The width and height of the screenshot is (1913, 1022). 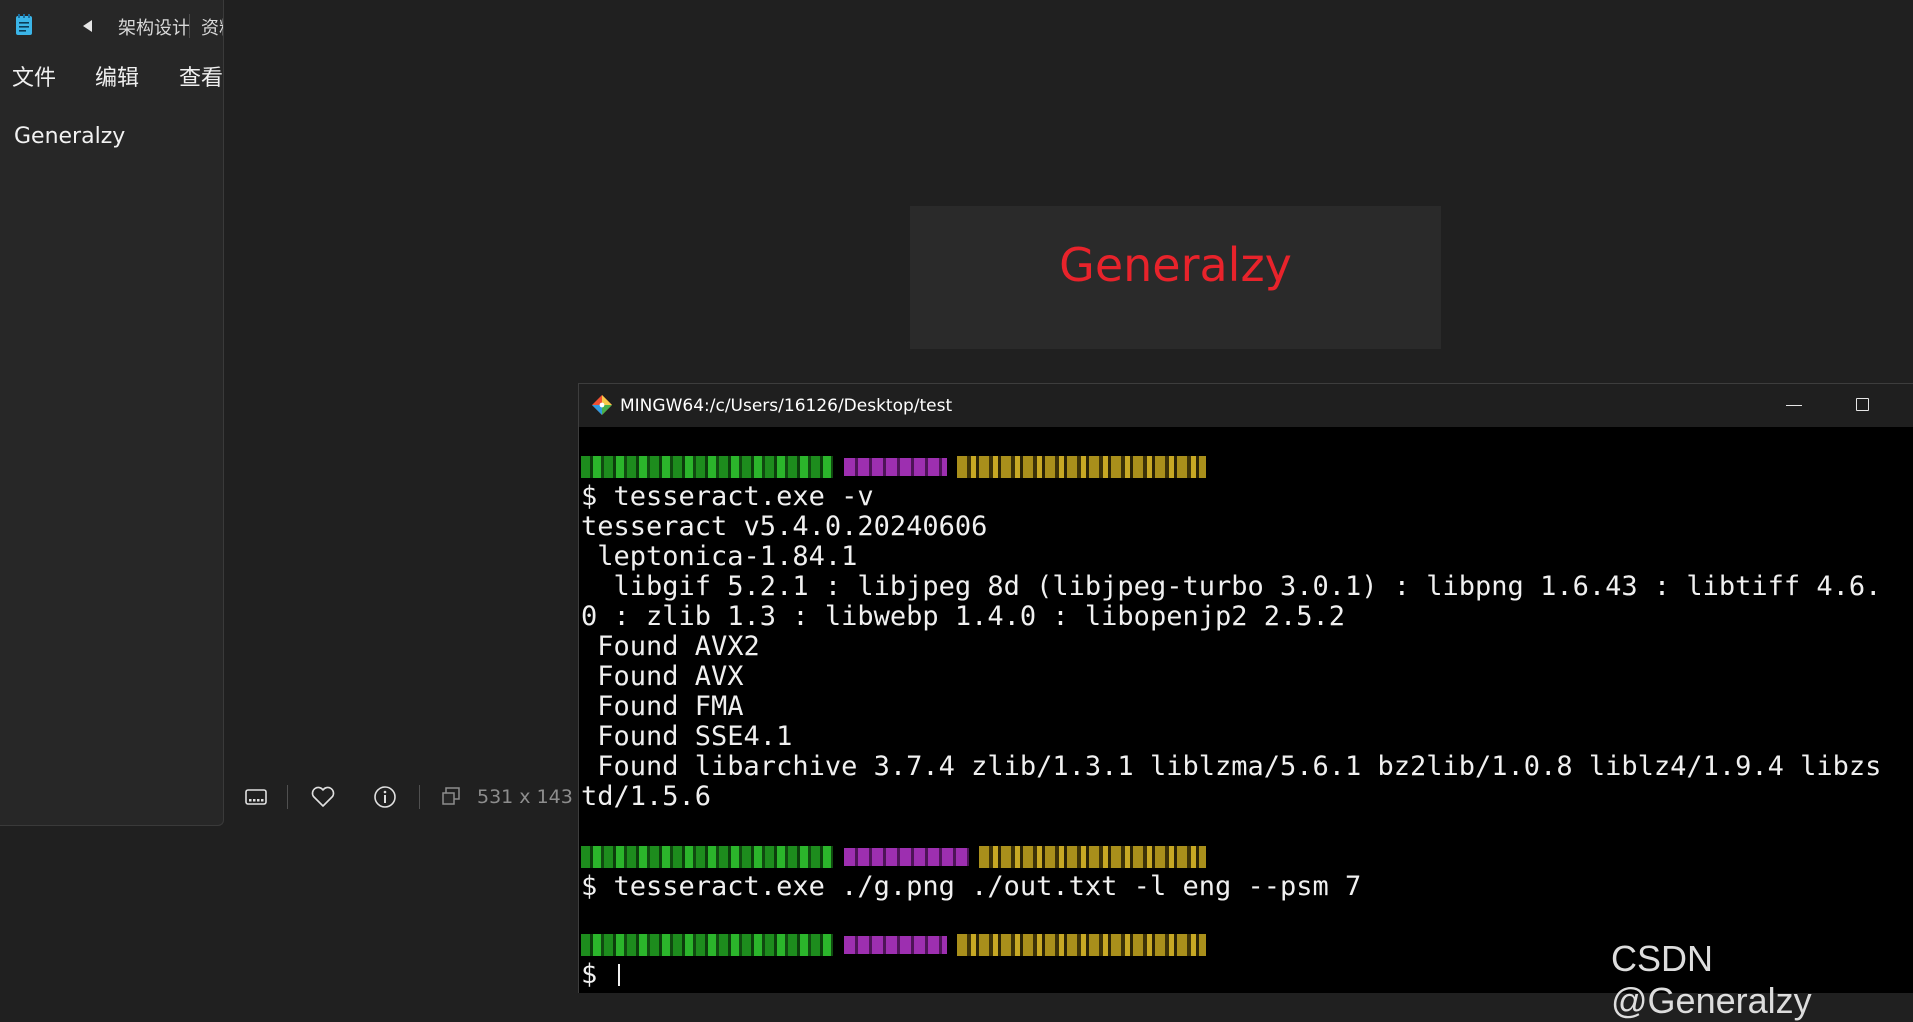 What do you see at coordinates (687, 736) in the screenshot?
I see `terminal-line: Found SSE4.1` at bounding box center [687, 736].